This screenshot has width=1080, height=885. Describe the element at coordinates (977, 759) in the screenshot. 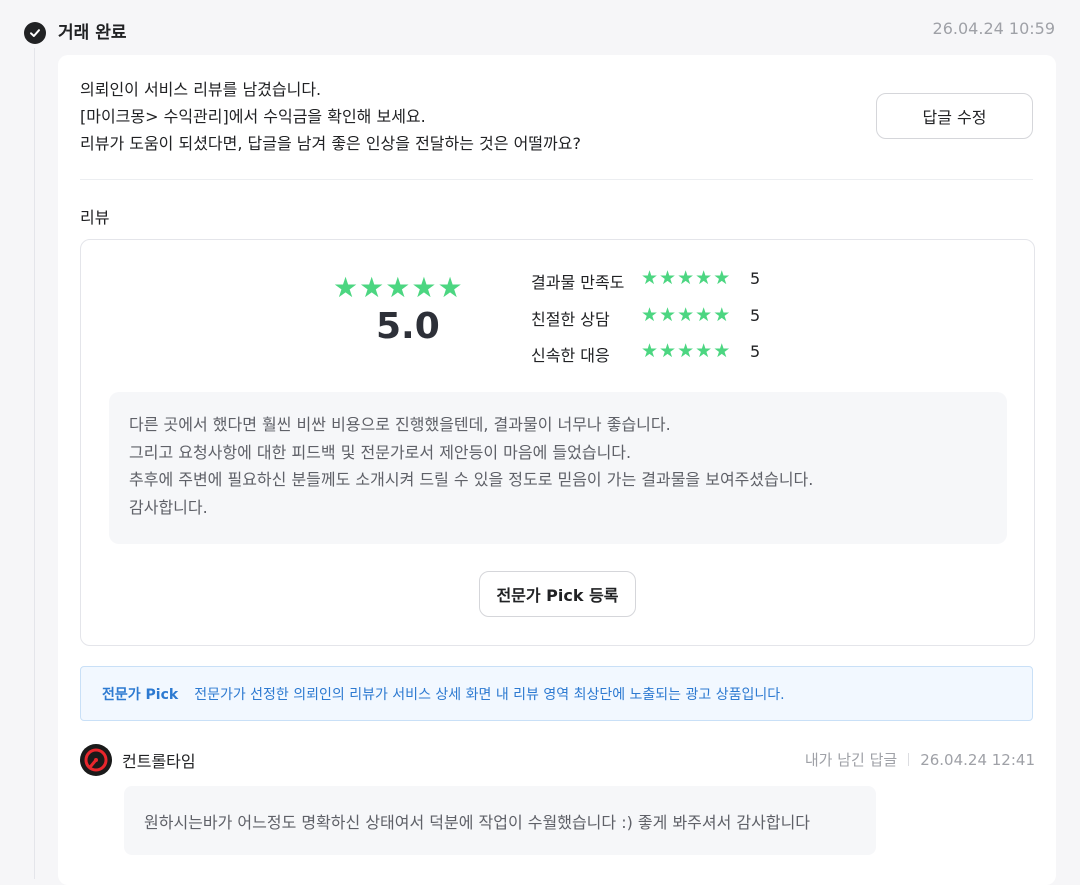

I see `reply-timestamp: 26.04.24 12:41` at that location.